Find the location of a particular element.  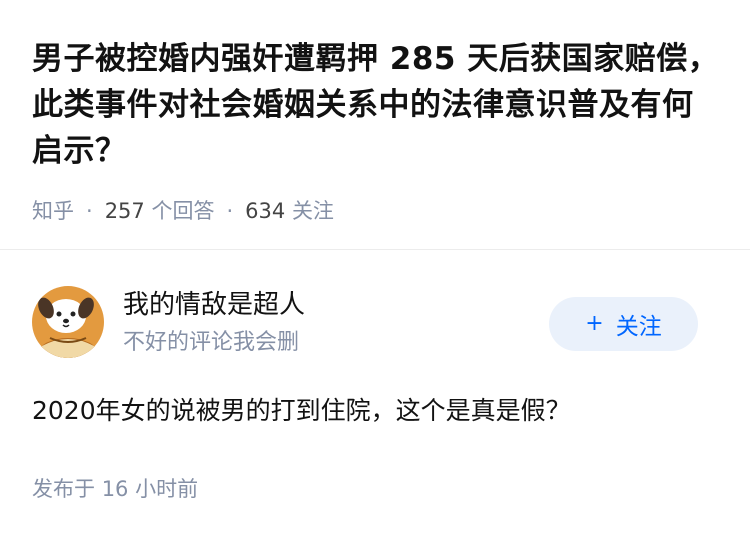

publish-label: 发布于 is located at coordinates (63, 489).